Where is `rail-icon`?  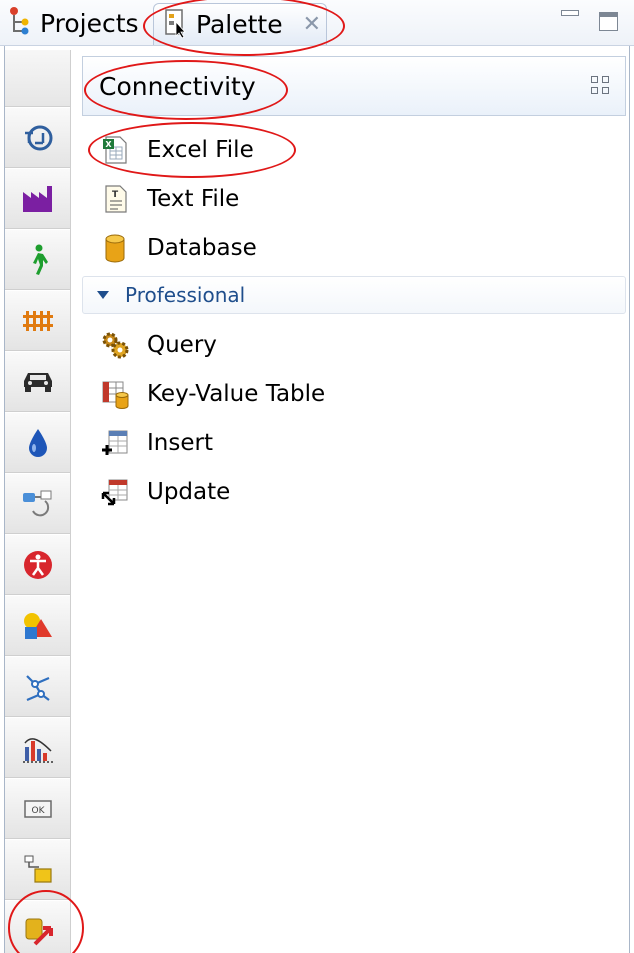 rail-icon is located at coordinates (37, 320).